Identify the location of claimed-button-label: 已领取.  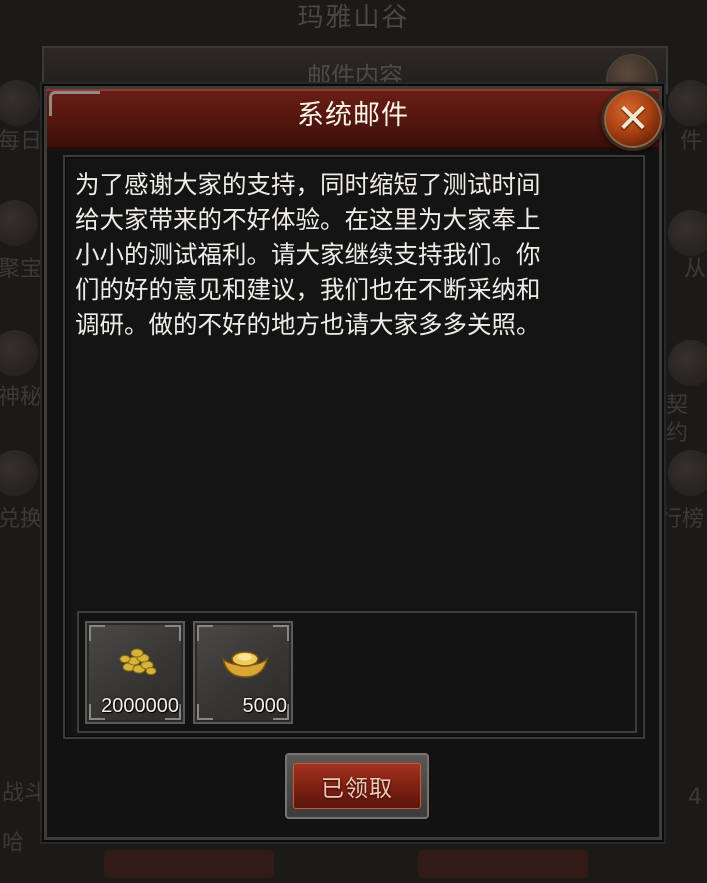
(357, 789).